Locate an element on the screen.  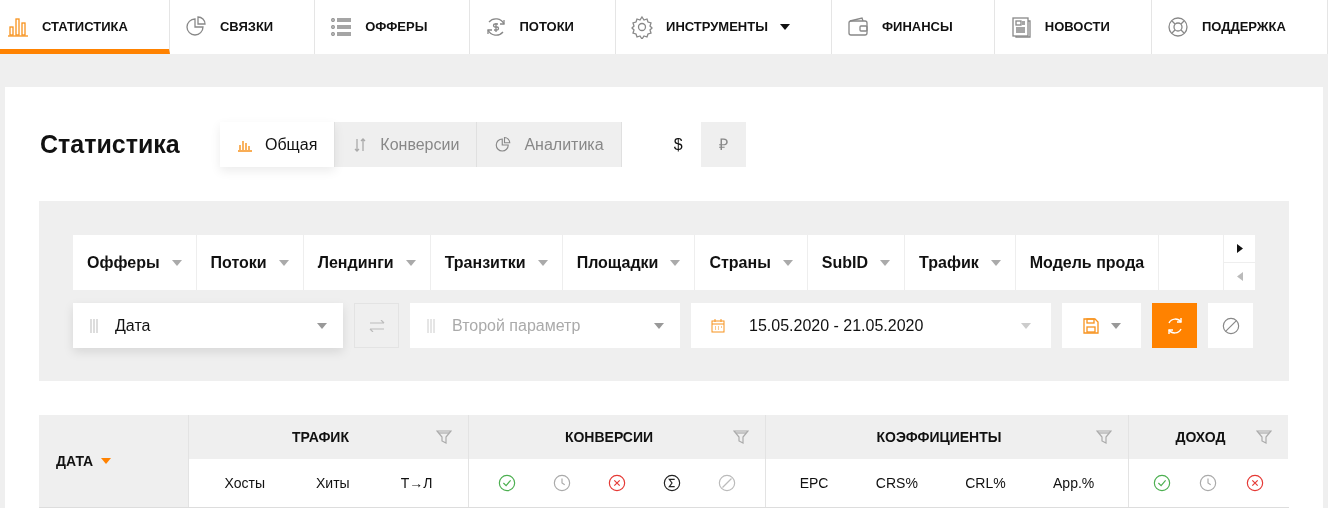
date-column-header: ДАТА is located at coordinates (113, 461).